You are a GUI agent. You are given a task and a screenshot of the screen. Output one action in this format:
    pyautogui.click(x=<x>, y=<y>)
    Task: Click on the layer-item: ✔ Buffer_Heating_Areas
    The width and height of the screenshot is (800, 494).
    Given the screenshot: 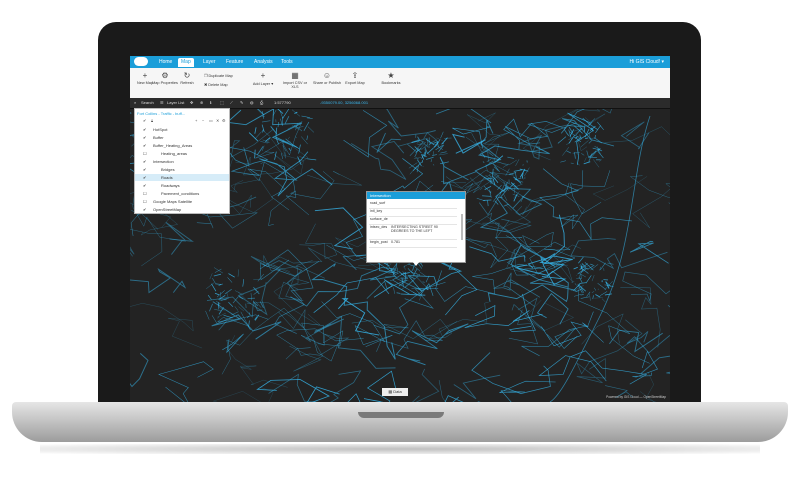 What is the action you would take?
    pyautogui.click(x=182, y=145)
    